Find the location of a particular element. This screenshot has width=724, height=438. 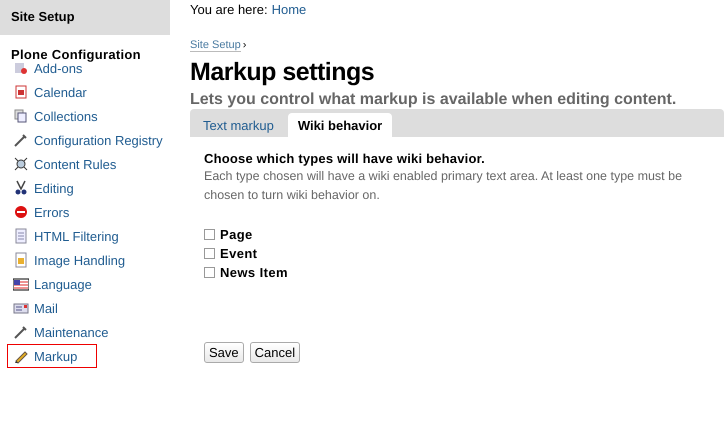

error-icon is located at coordinates (21, 212).